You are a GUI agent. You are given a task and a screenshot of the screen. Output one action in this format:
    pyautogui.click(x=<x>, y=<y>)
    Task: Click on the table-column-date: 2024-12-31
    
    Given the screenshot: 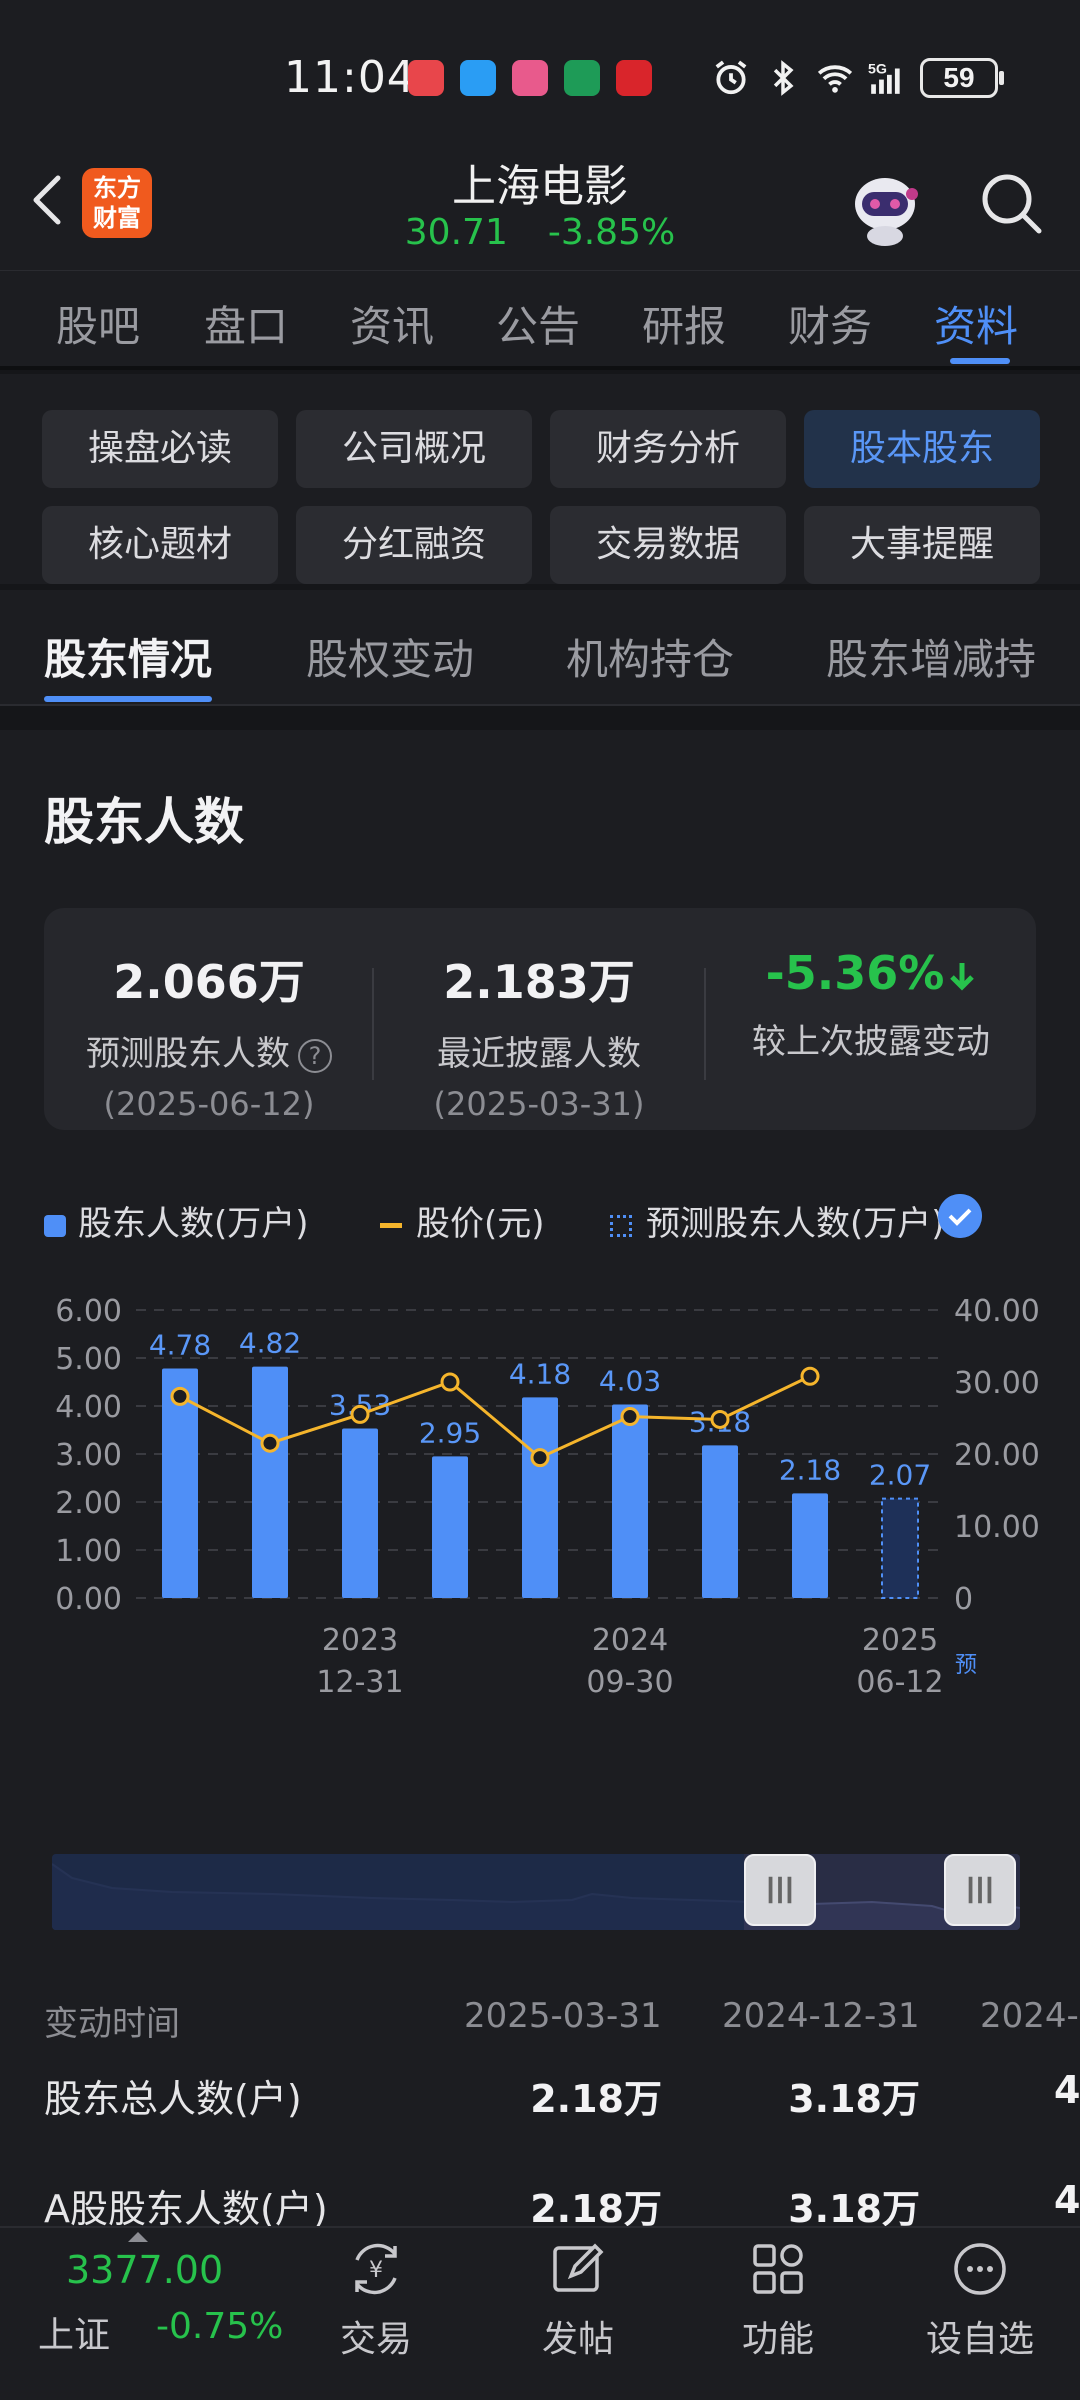 What is the action you would take?
    pyautogui.click(x=821, y=2016)
    